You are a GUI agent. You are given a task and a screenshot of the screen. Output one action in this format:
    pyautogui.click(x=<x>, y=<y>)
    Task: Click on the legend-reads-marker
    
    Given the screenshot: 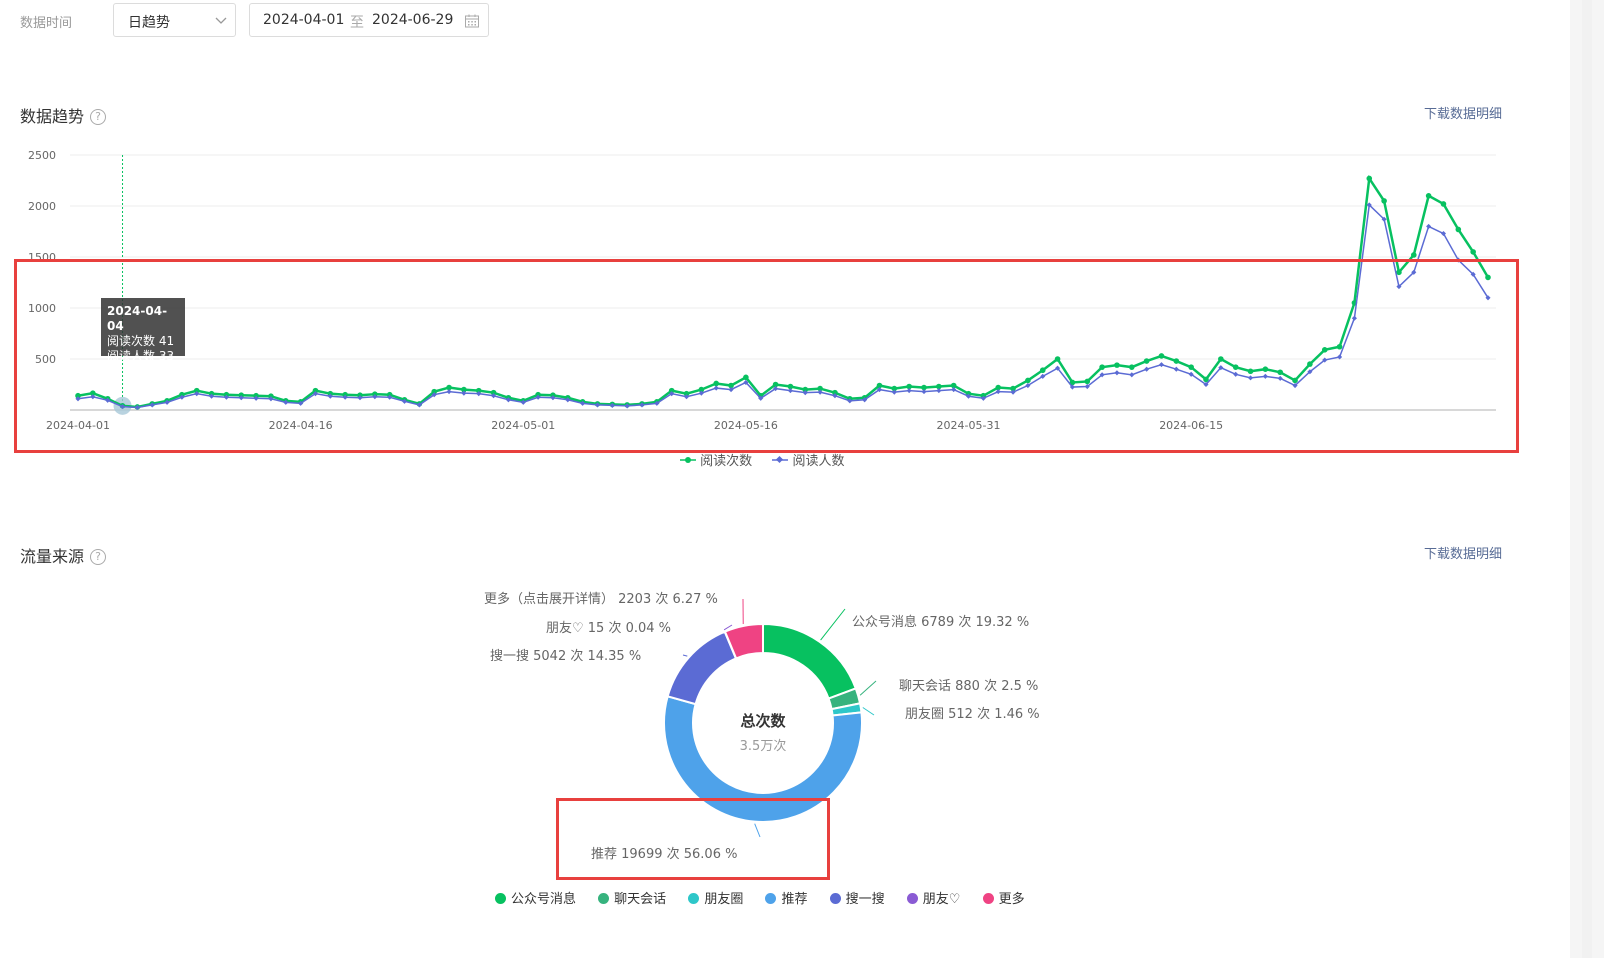 What is the action you would take?
    pyautogui.click(x=688, y=460)
    